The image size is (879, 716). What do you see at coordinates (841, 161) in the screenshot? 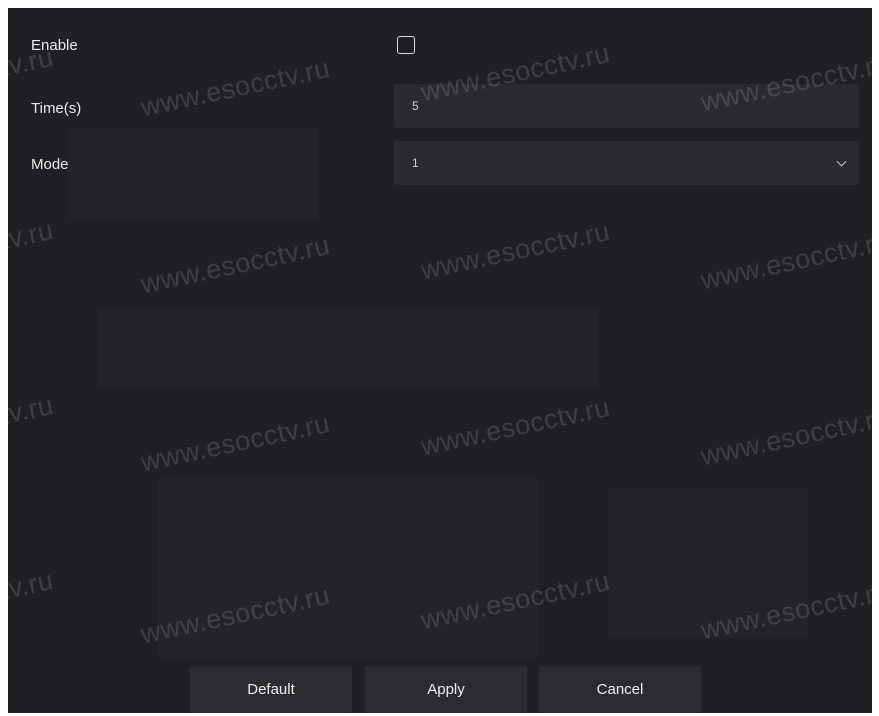
I see `chevron-down-icon` at bounding box center [841, 161].